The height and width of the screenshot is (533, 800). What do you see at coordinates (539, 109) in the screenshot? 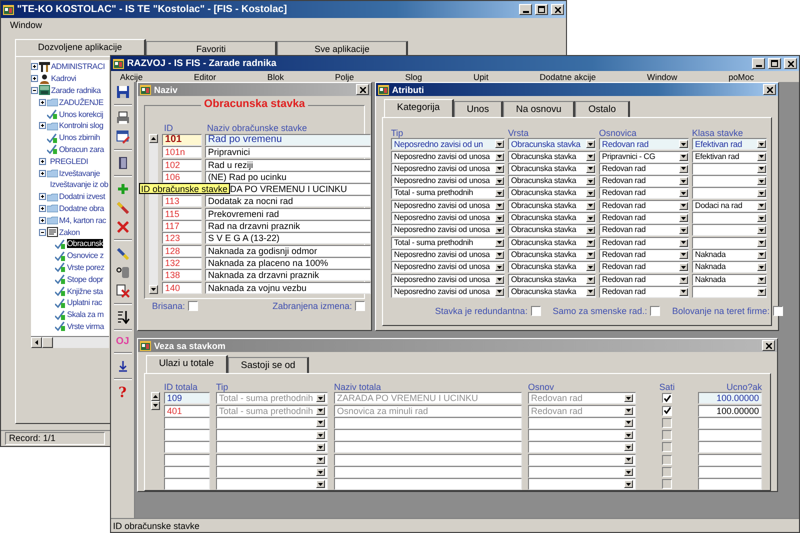
I see `tab: Na osnovu` at bounding box center [539, 109].